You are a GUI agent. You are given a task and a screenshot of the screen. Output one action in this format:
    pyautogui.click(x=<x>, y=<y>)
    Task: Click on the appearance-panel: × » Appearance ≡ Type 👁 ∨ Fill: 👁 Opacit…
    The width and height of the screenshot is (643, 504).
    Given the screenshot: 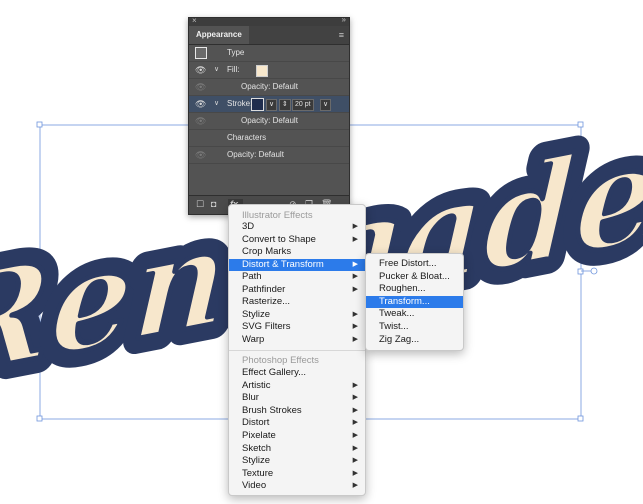 What is the action you would take?
    pyautogui.click(x=269, y=115)
    